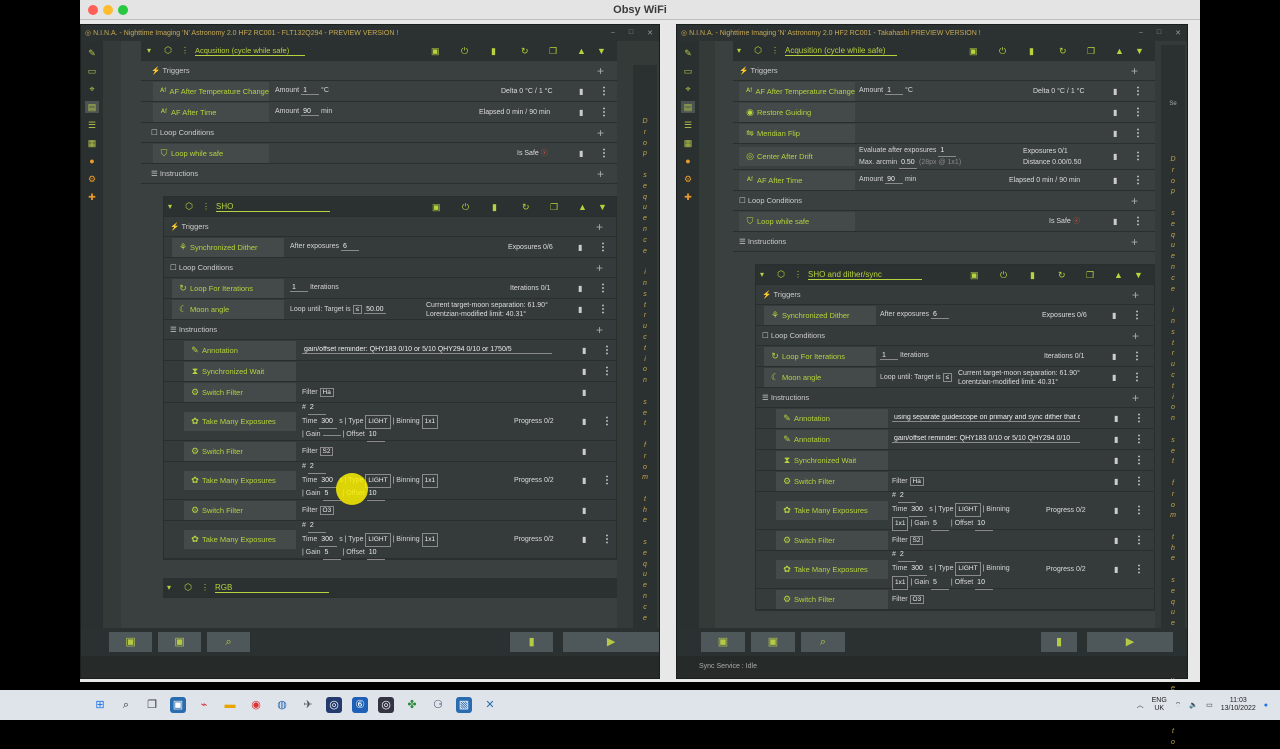 This screenshot has width=1280, height=749. What do you see at coordinates (204, 705) in the screenshot?
I see `app-icon: ⌁` at bounding box center [204, 705].